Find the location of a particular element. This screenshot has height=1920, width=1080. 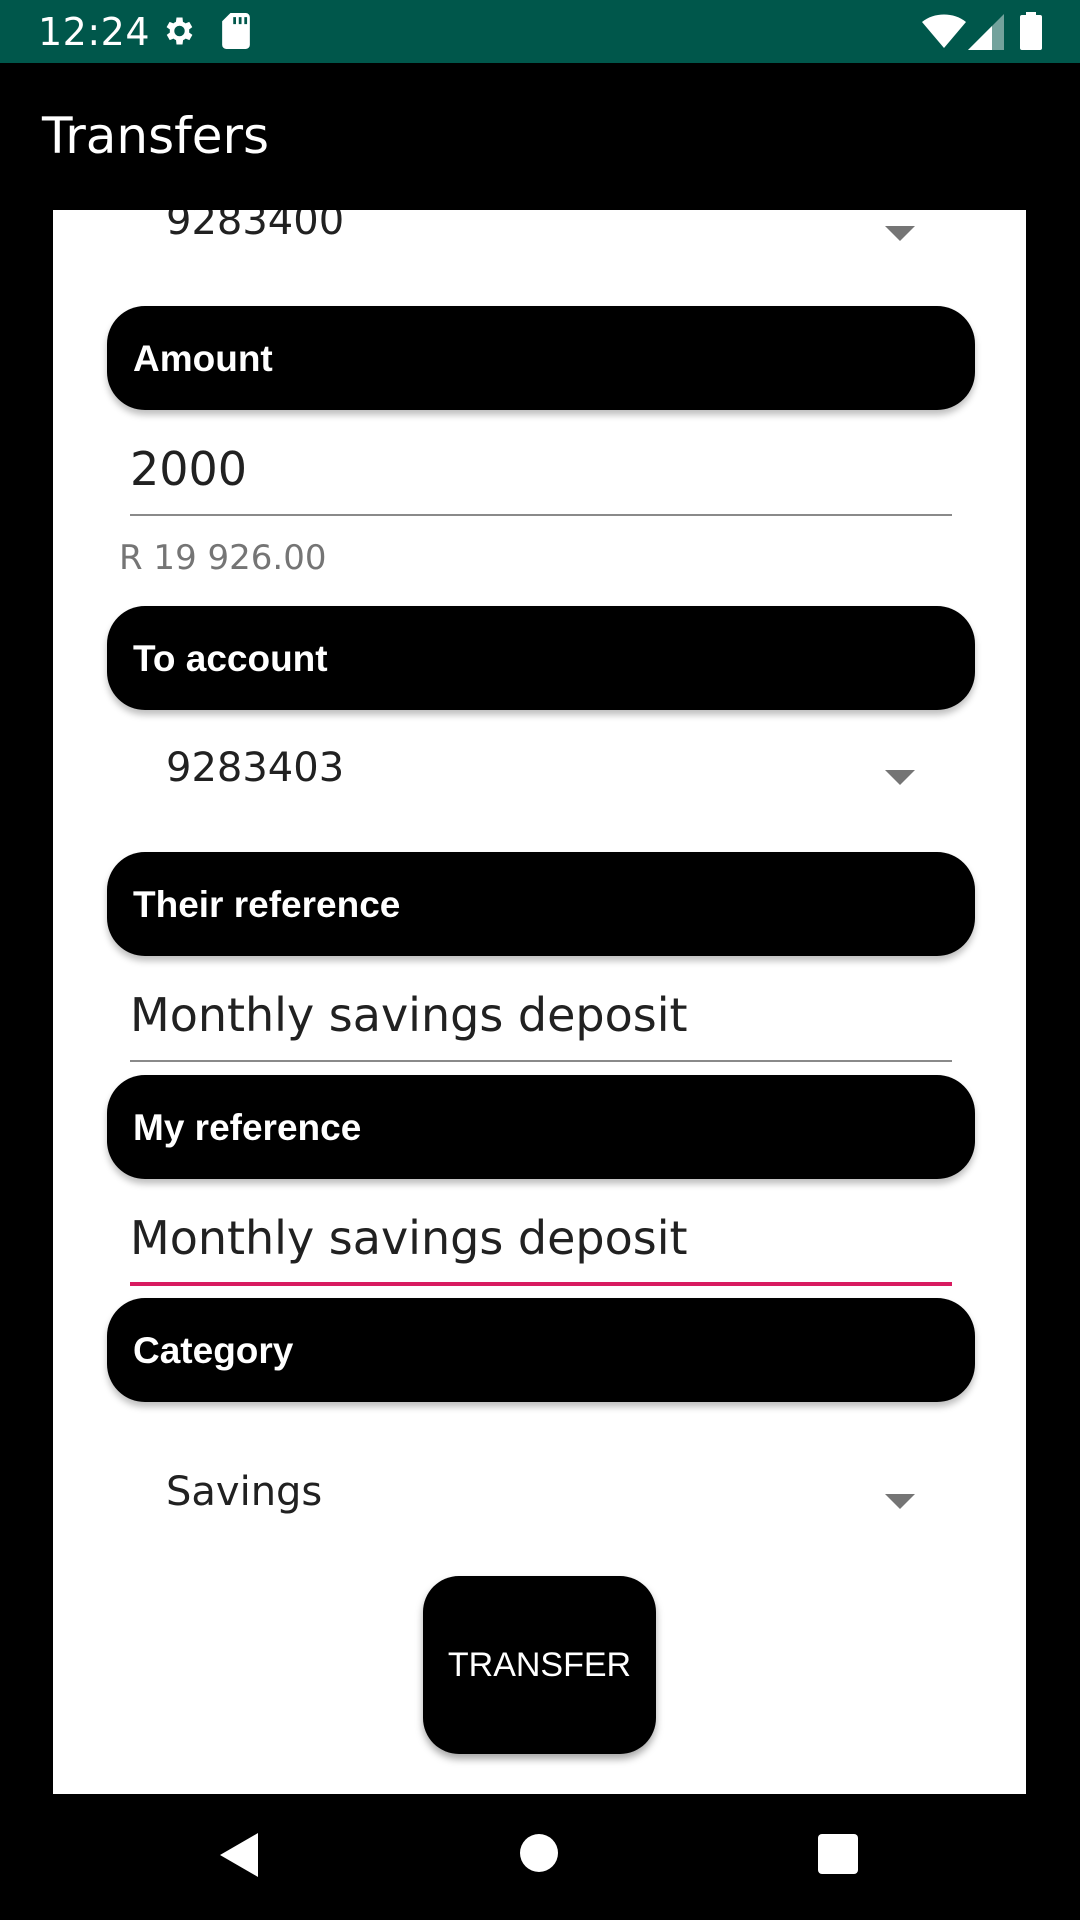

home-icon is located at coordinates (539, 1853).